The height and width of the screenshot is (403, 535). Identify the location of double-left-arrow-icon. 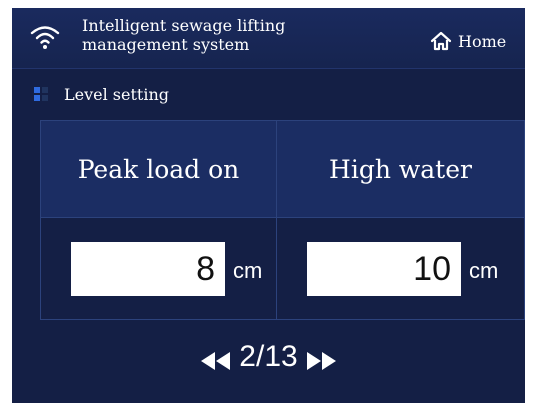
(216, 358).